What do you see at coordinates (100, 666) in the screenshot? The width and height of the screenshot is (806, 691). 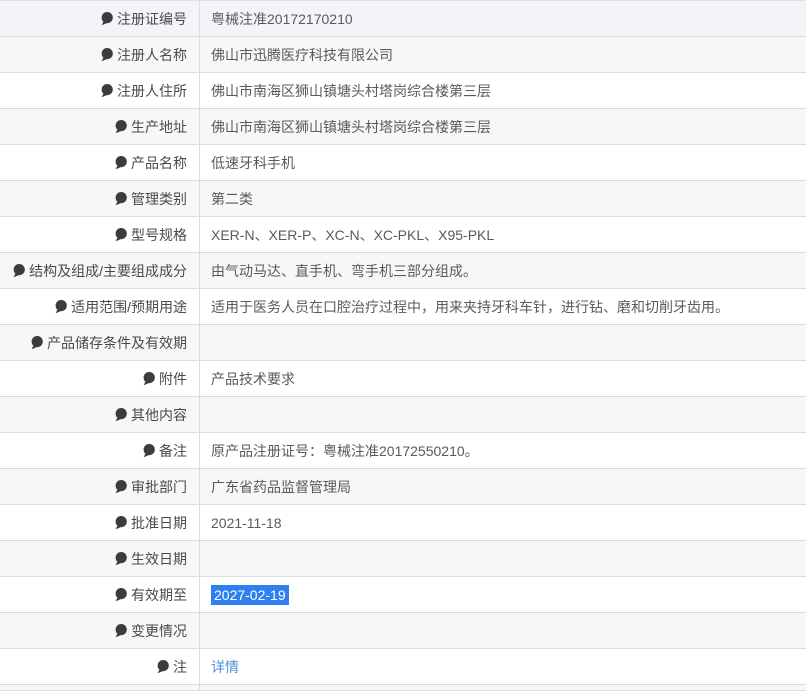 I see `row-label-cell: 注` at bounding box center [100, 666].